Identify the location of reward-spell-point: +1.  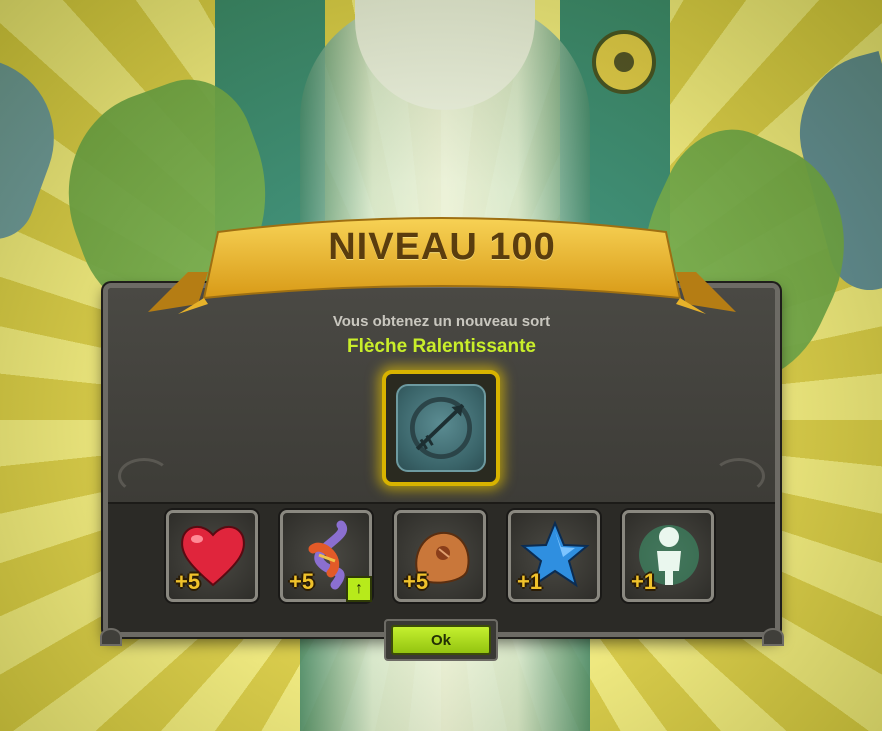
(554, 556).